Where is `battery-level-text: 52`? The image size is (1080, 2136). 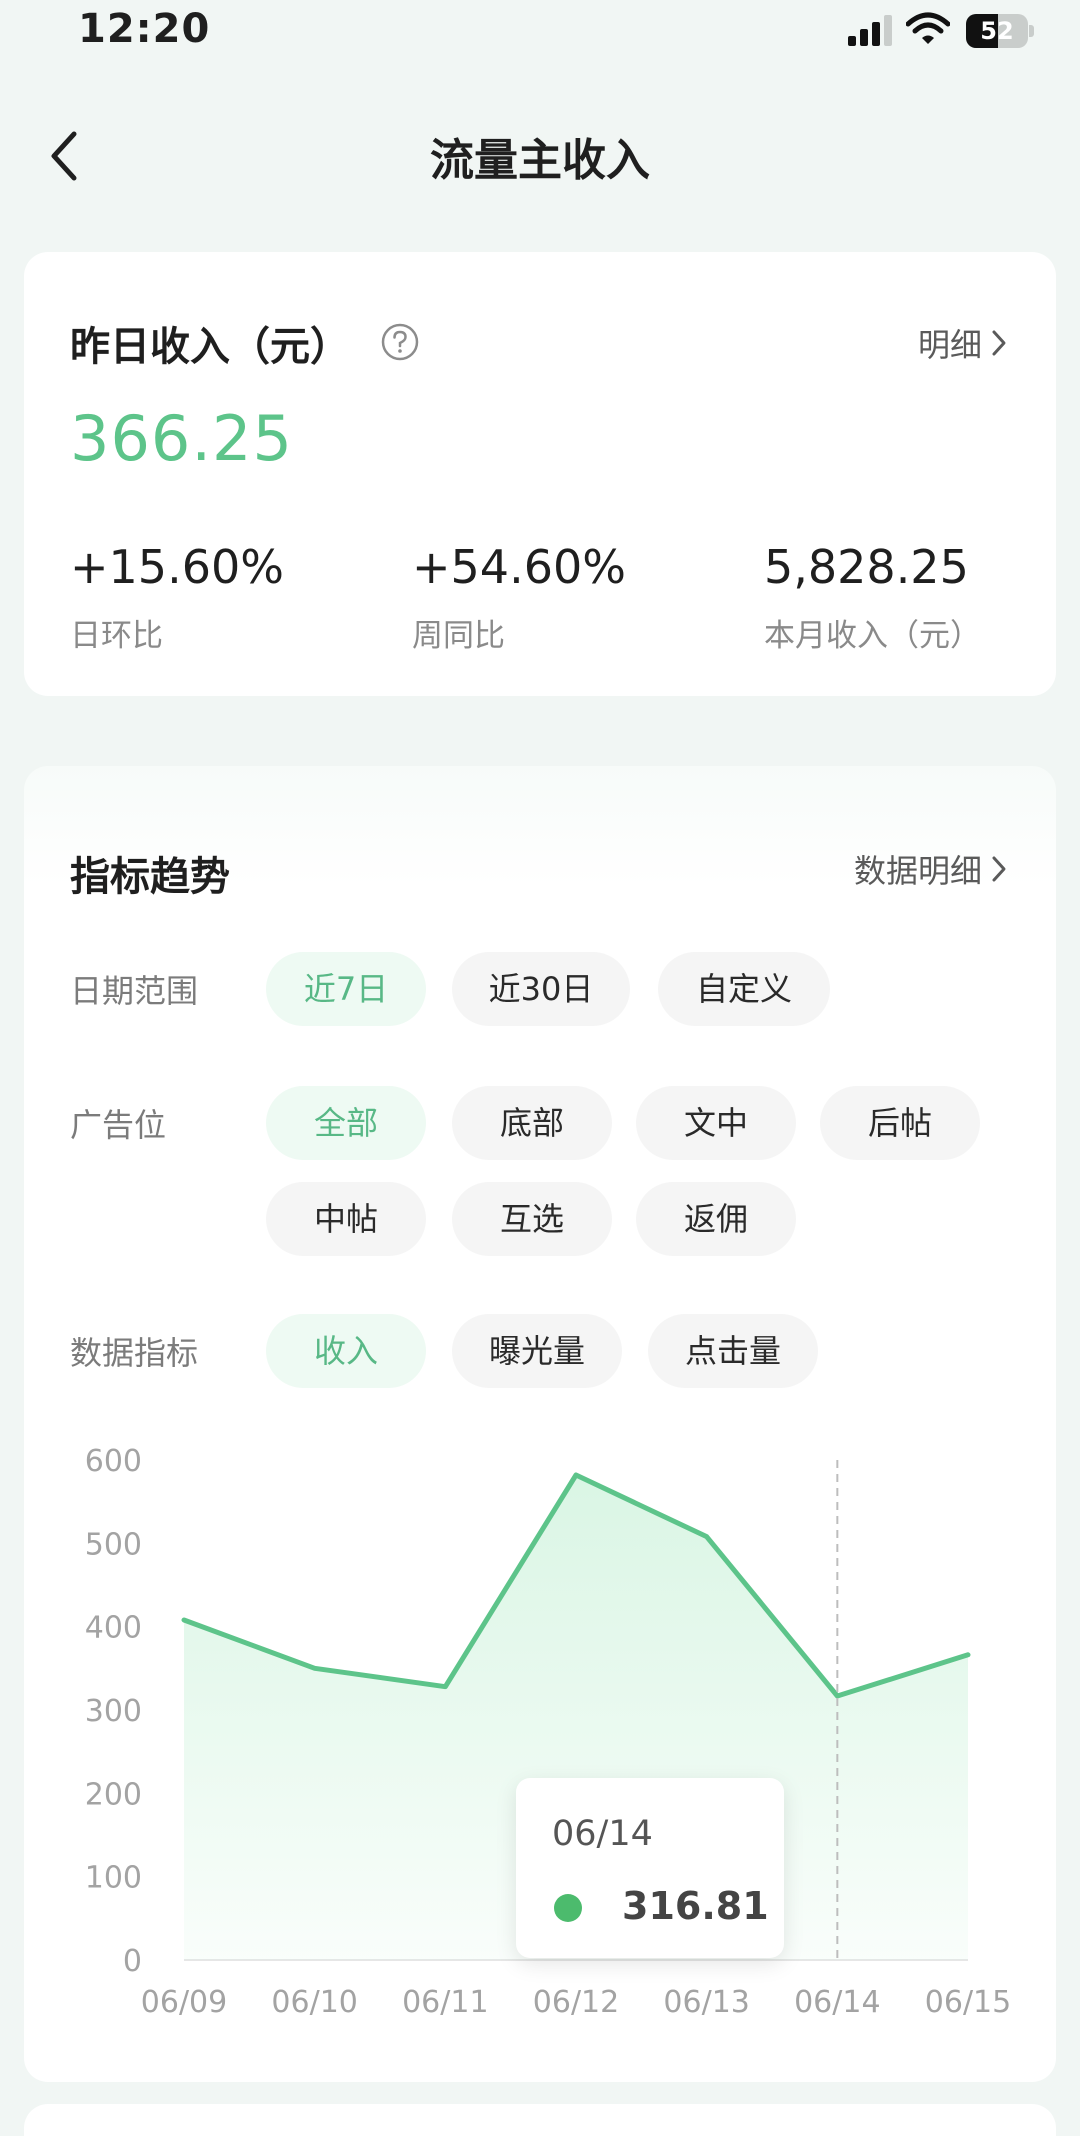
battery-level-text: 52 is located at coordinates (997, 31).